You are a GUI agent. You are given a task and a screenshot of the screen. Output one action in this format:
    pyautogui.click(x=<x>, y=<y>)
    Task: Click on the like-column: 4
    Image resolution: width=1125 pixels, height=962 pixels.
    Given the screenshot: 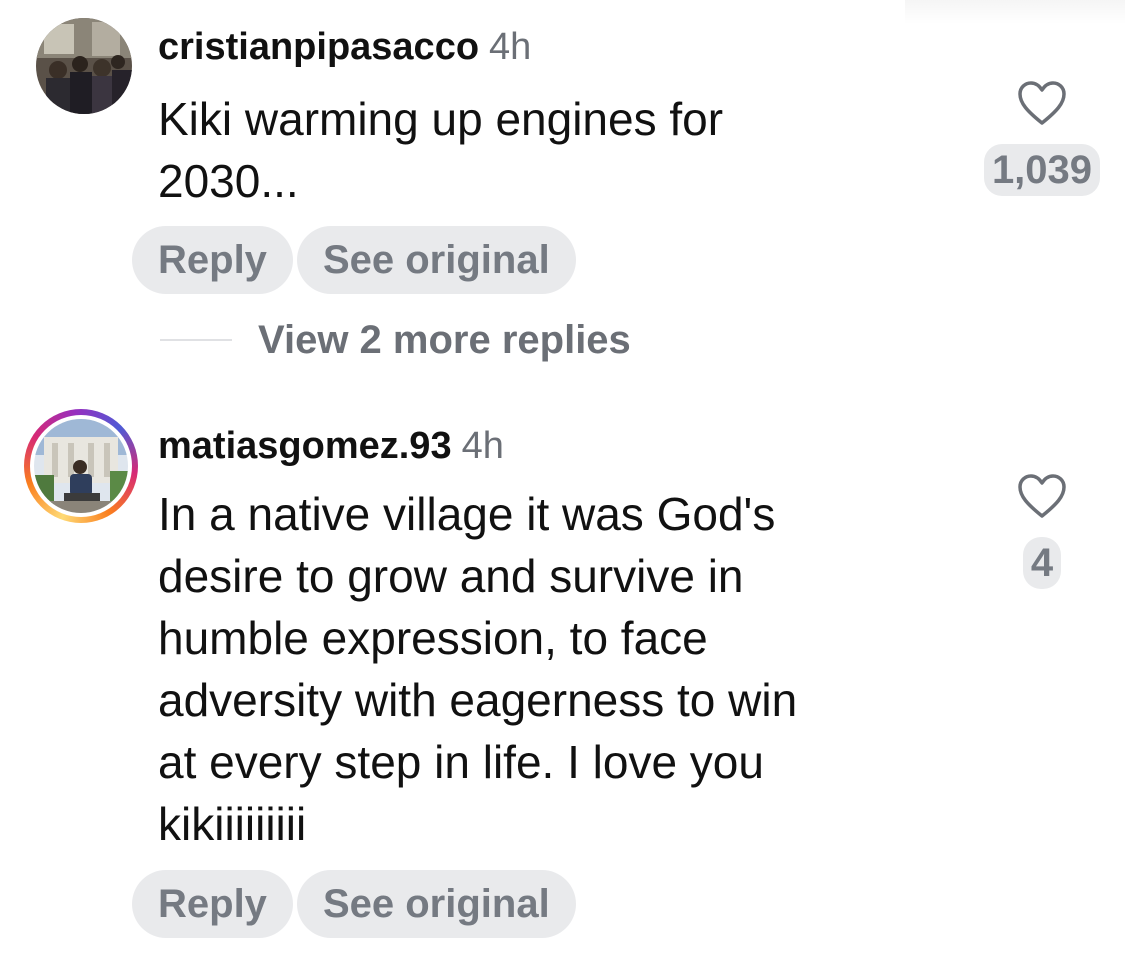 What is the action you would take?
    pyautogui.click(x=1042, y=531)
    